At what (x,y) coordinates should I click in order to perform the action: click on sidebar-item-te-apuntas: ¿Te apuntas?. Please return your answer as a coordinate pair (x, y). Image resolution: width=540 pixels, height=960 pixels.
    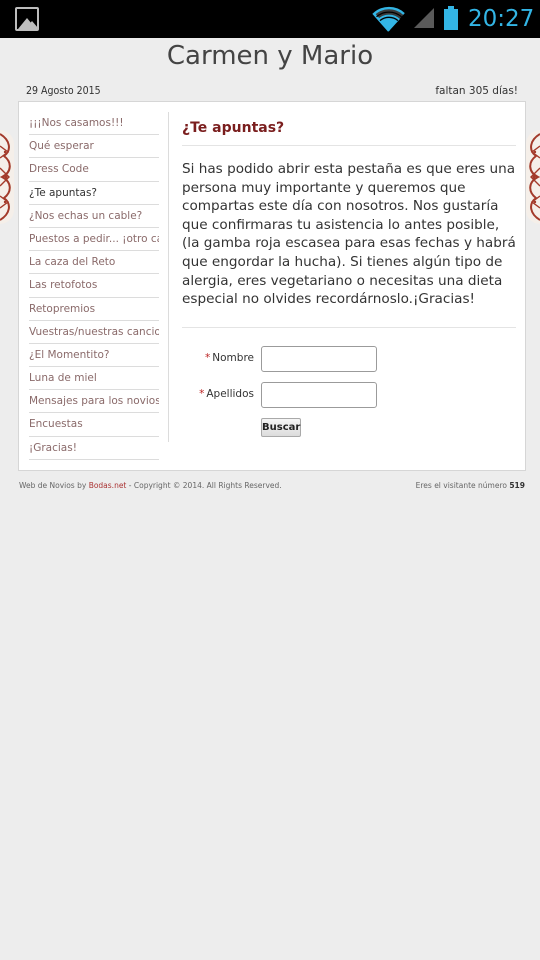
    Looking at the image, I should click on (94, 193).